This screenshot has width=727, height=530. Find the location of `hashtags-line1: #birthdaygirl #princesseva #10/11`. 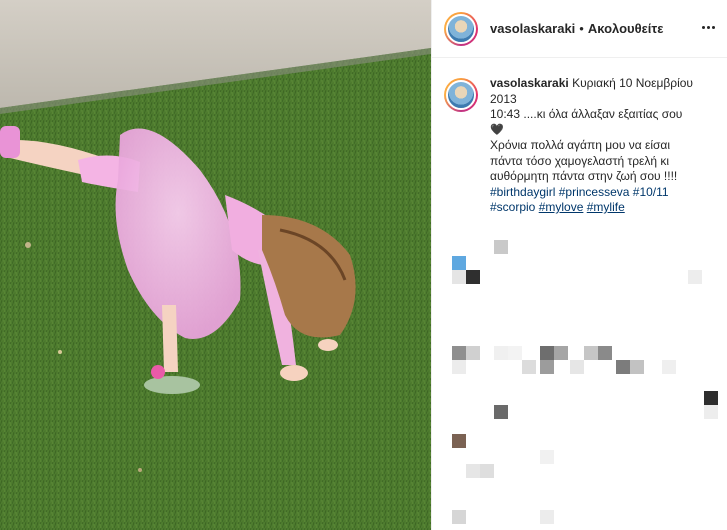

hashtags-line1: #birthdaygirl #princesseva #10/11 is located at coordinates (605, 193).